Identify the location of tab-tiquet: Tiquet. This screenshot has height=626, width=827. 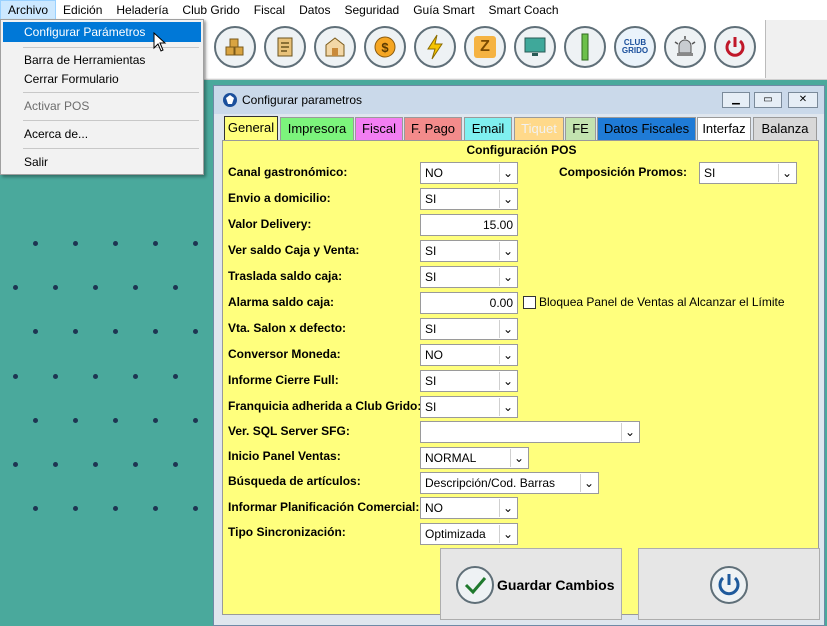
(539, 128).